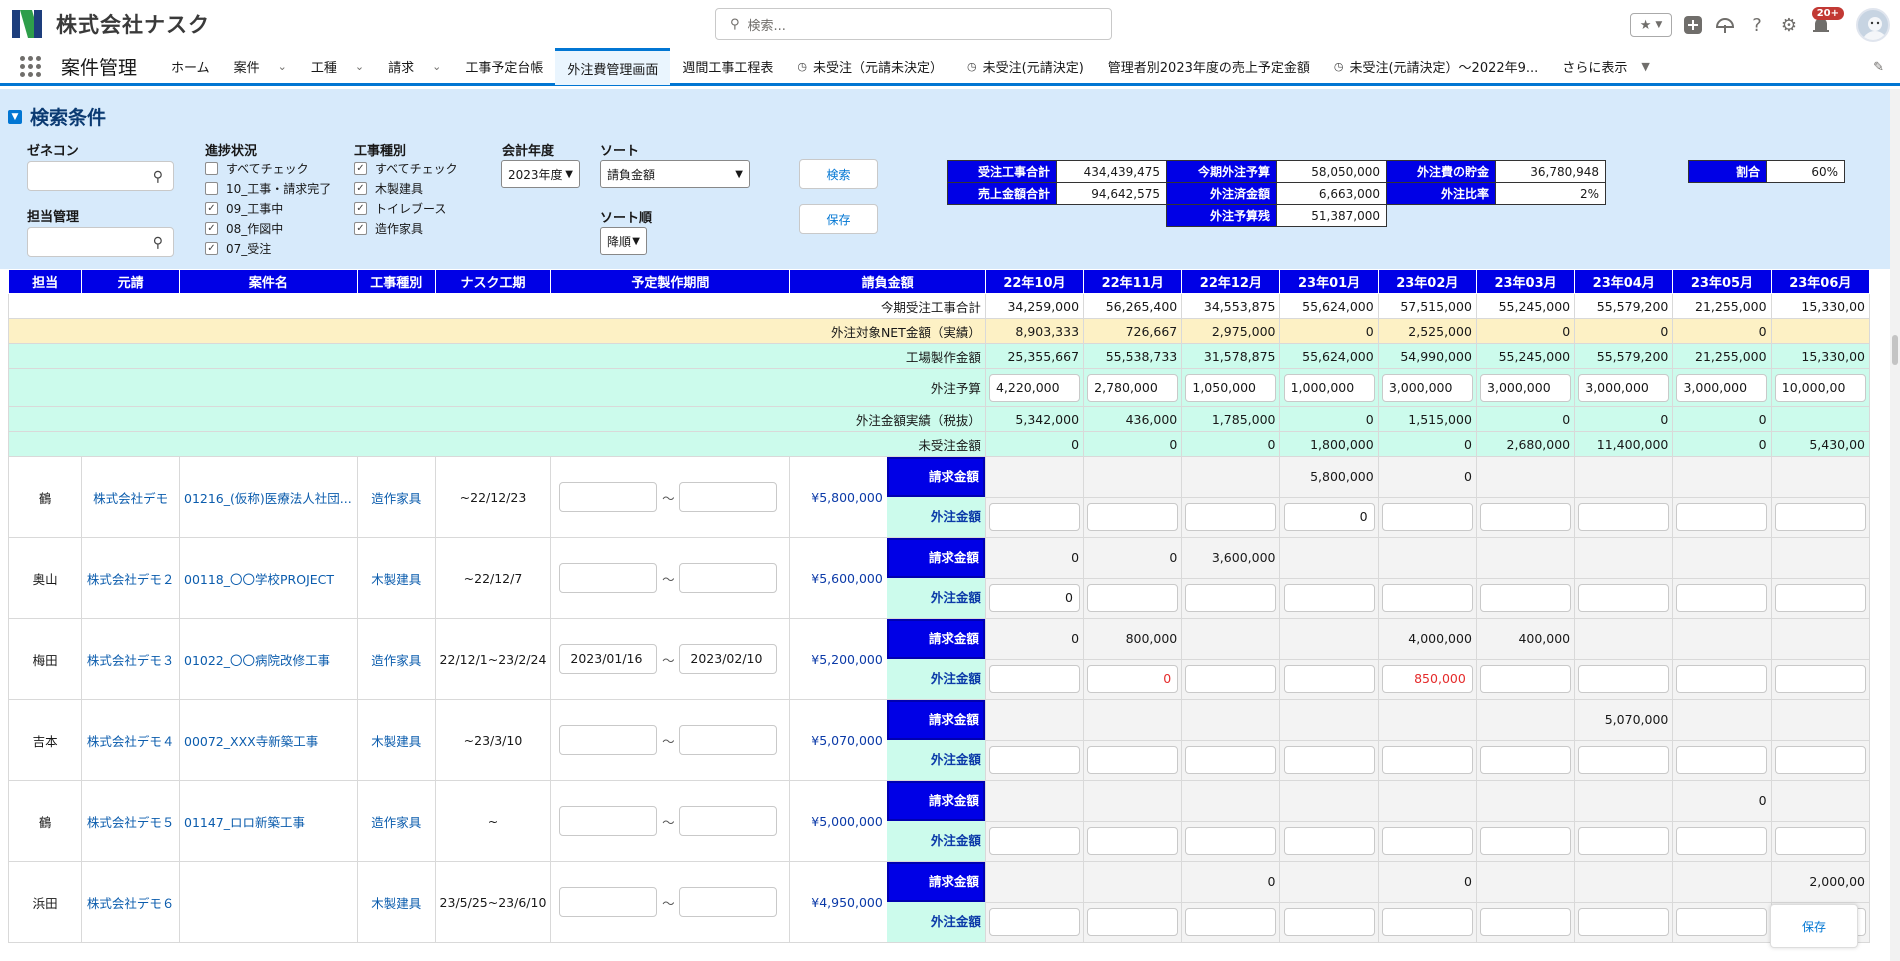 The height and width of the screenshot is (961, 1900). What do you see at coordinates (1820, 281) in the screenshot?
I see `month-column-header: 23年06月` at bounding box center [1820, 281].